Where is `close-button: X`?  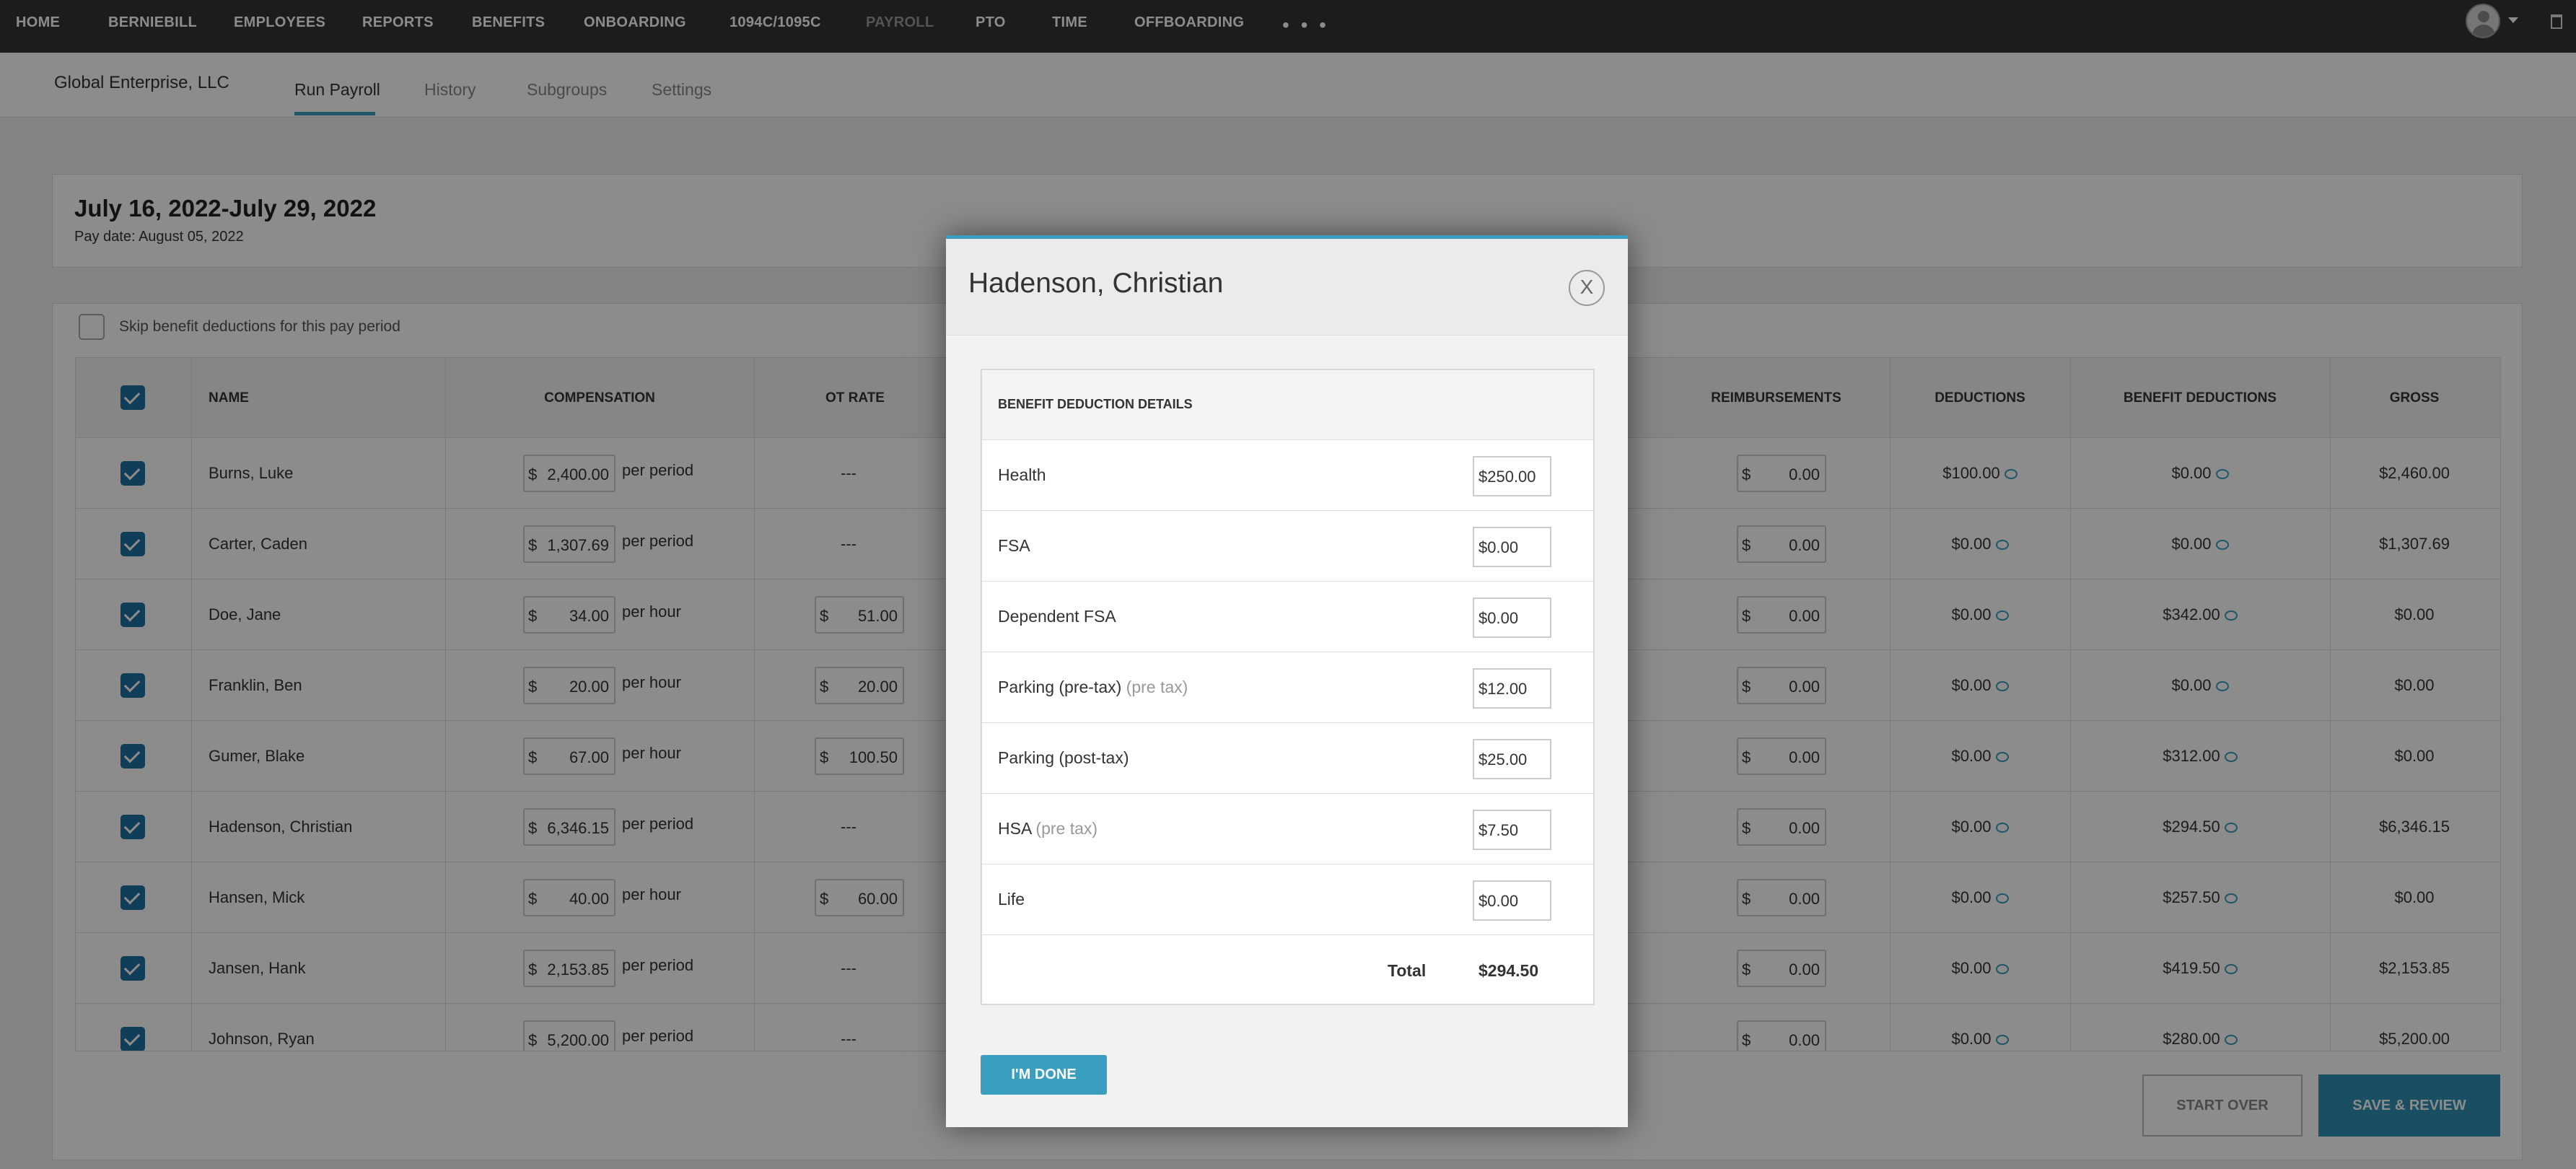
close-button: X is located at coordinates (1587, 288).